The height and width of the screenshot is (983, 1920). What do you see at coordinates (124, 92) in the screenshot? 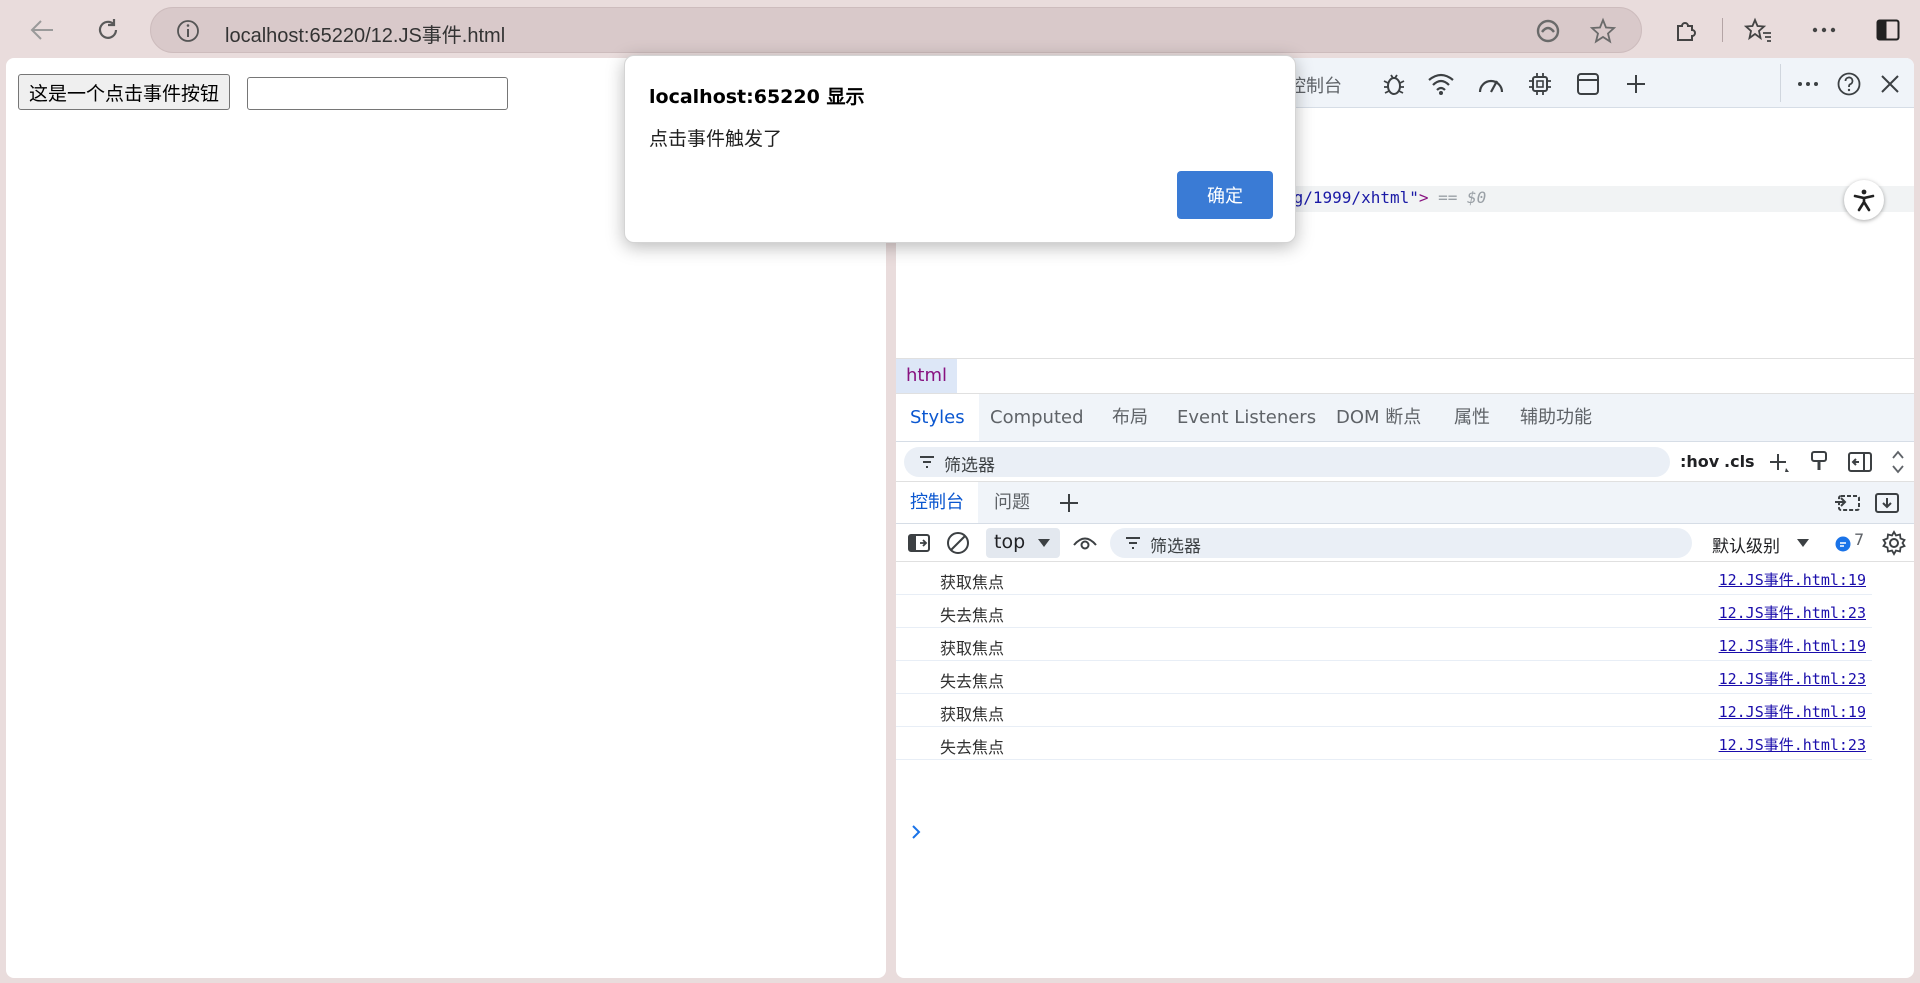
I see `click-event-button: 这是一个点击事件按钮` at bounding box center [124, 92].